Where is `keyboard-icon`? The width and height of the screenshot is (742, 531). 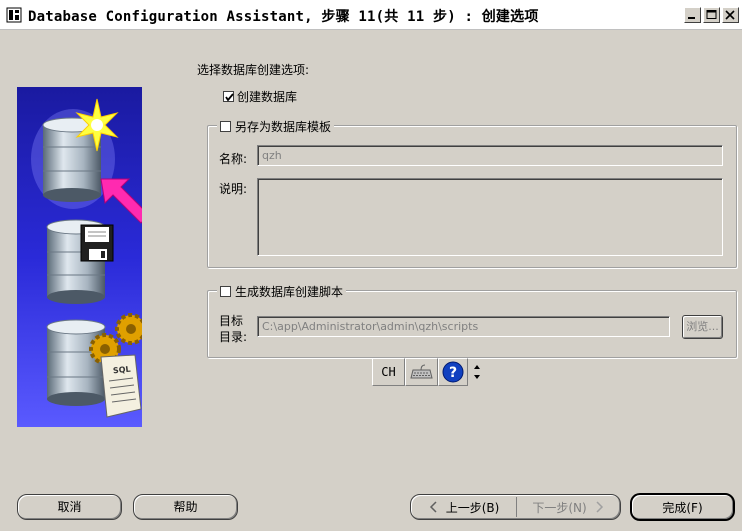
keyboard-icon is located at coordinates (421, 371).